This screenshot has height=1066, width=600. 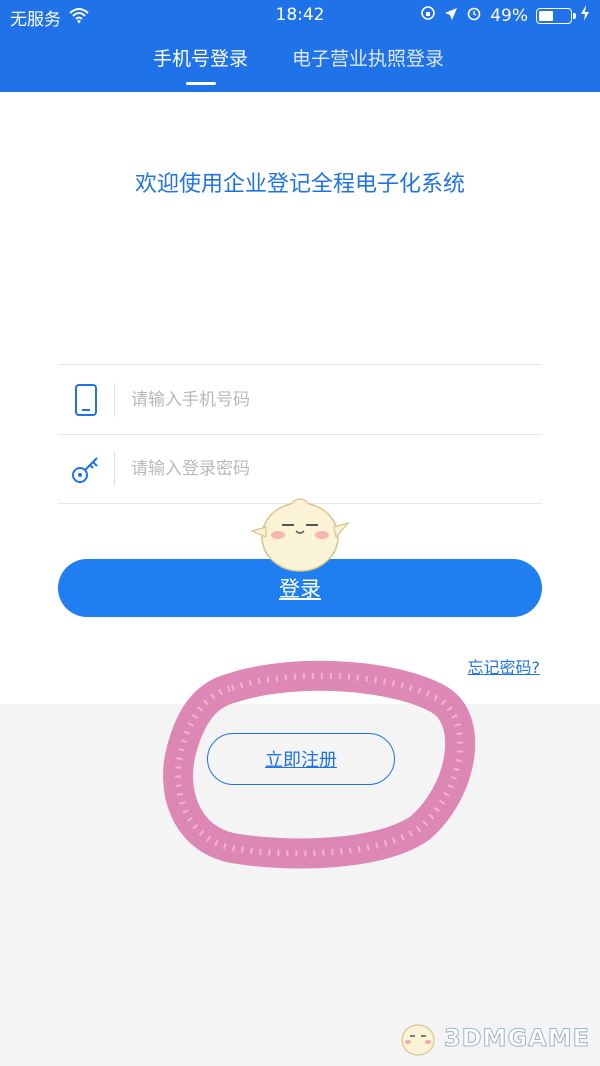 What do you see at coordinates (321, 469) in the screenshot?
I see `password-input` at bounding box center [321, 469].